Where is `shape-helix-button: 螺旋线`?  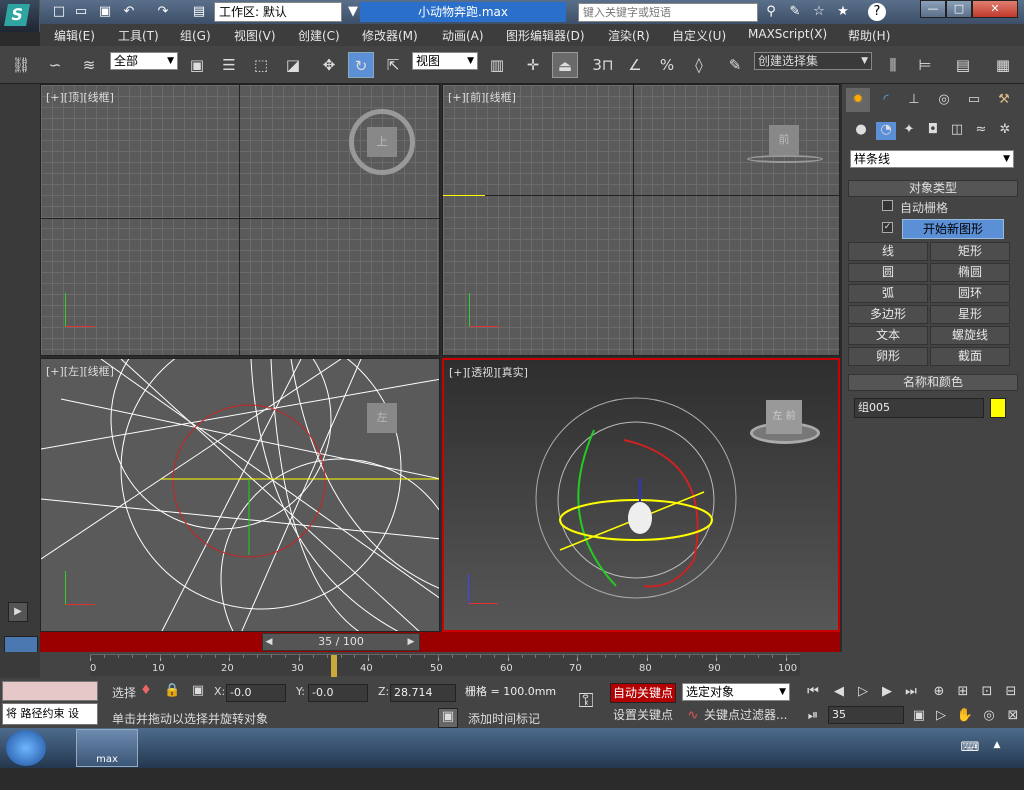
shape-helix-button: 螺旋线 is located at coordinates (970, 335).